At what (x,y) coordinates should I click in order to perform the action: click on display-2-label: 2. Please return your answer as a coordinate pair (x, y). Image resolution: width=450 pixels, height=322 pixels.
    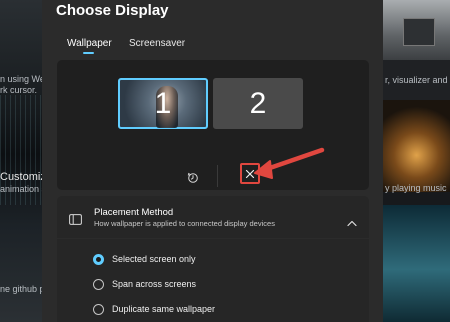
    Looking at the image, I should click on (258, 103).